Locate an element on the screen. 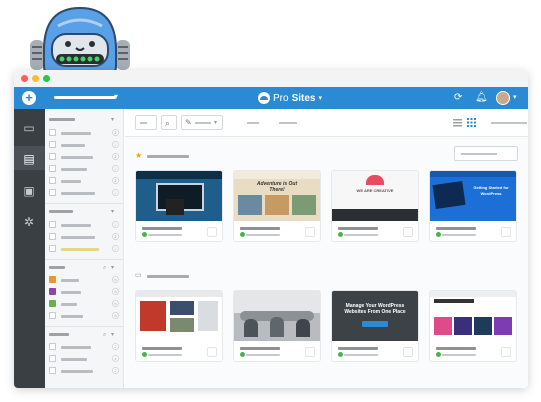  site-card: Adventure is Out There! is located at coordinates (277, 206).